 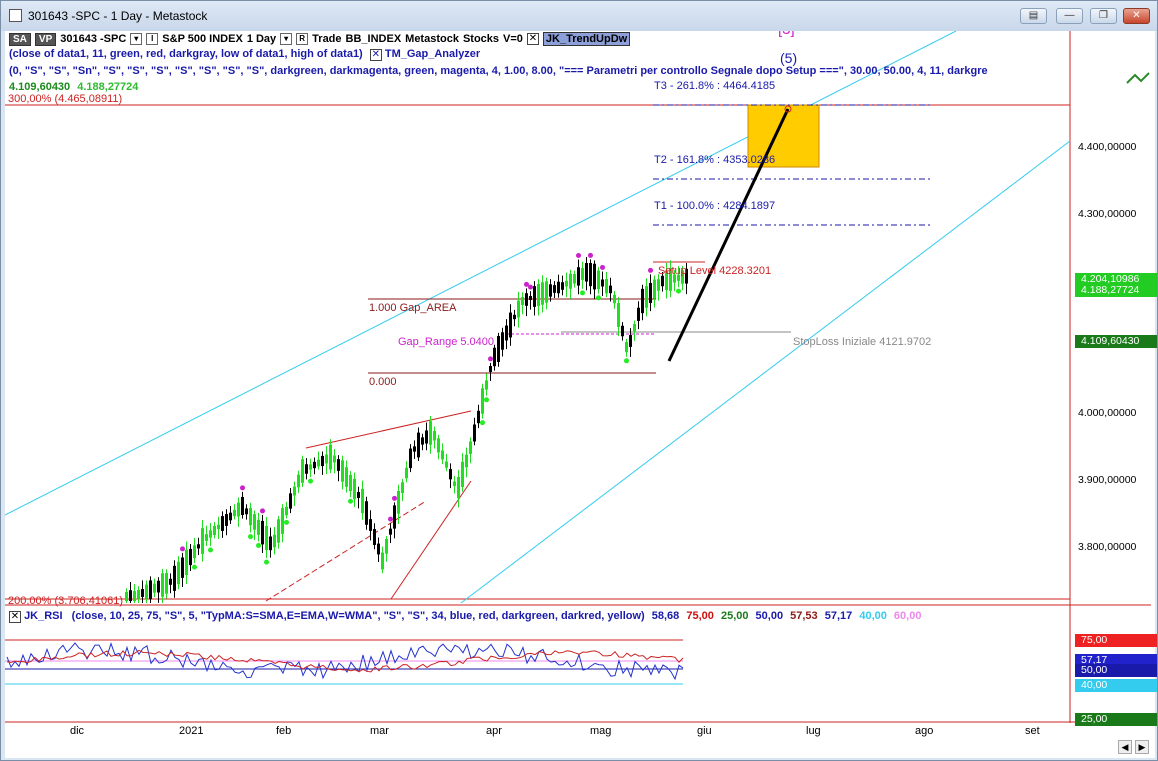 I want to click on rsi-axis-40: 40,00, so click(x=1116, y=685).